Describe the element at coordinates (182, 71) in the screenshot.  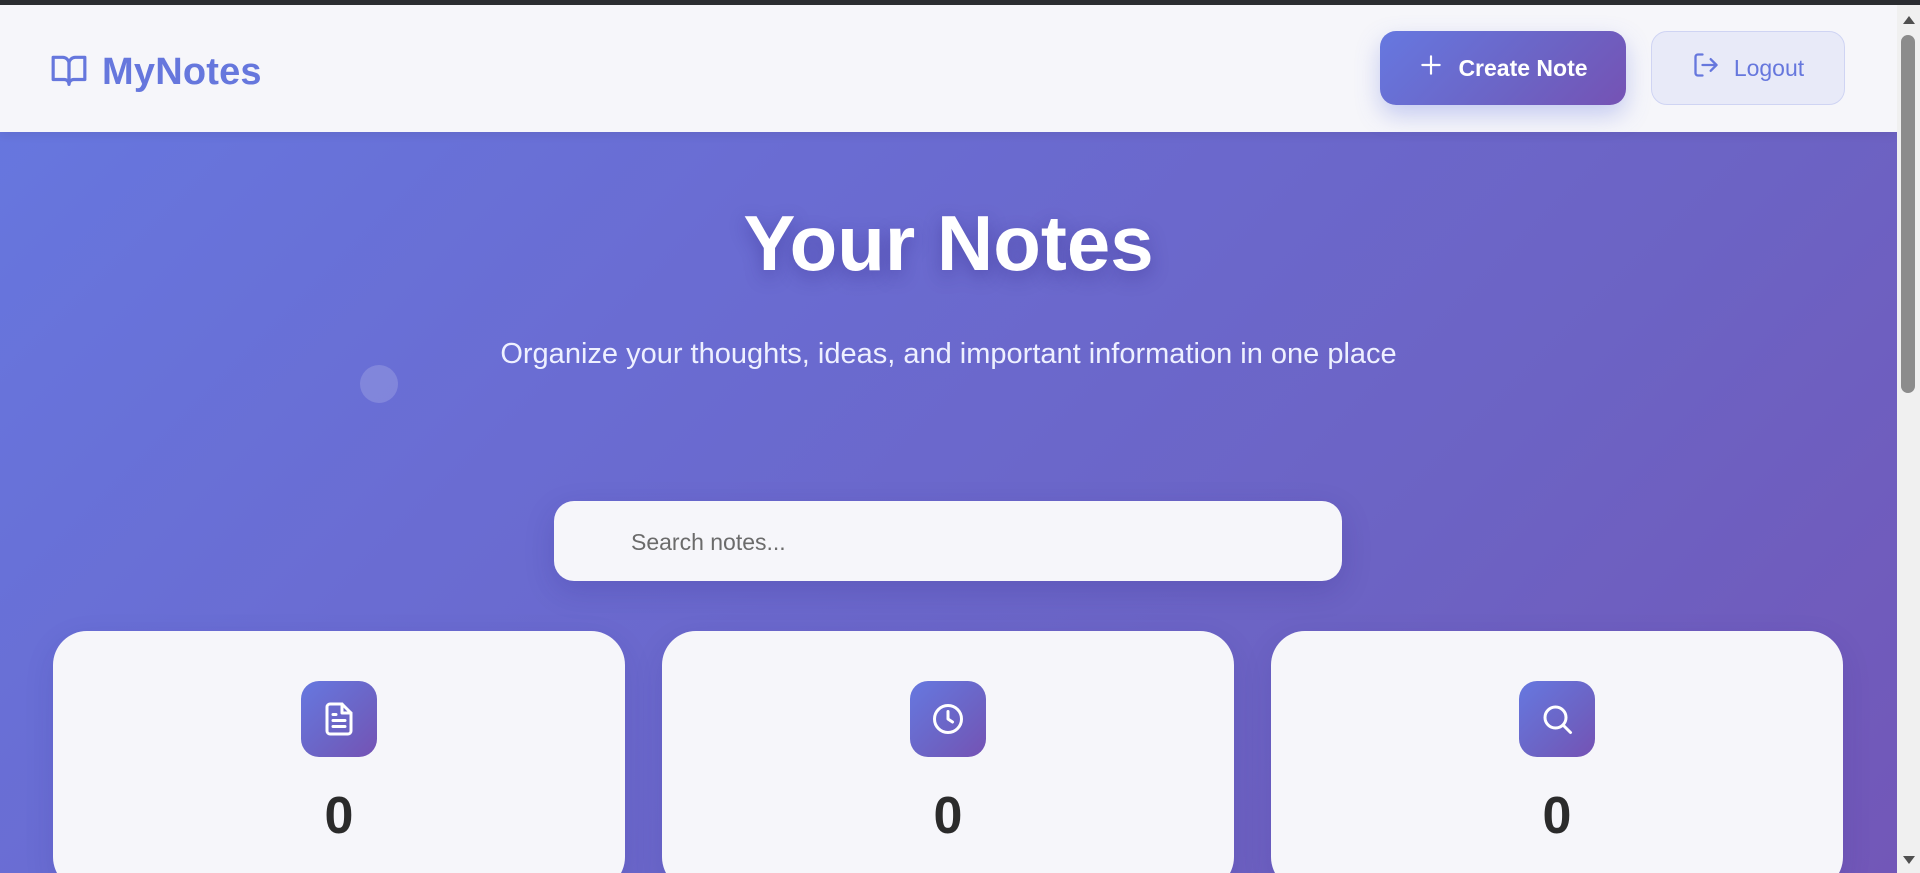
I see `brand-name: MyNotes` at that location.